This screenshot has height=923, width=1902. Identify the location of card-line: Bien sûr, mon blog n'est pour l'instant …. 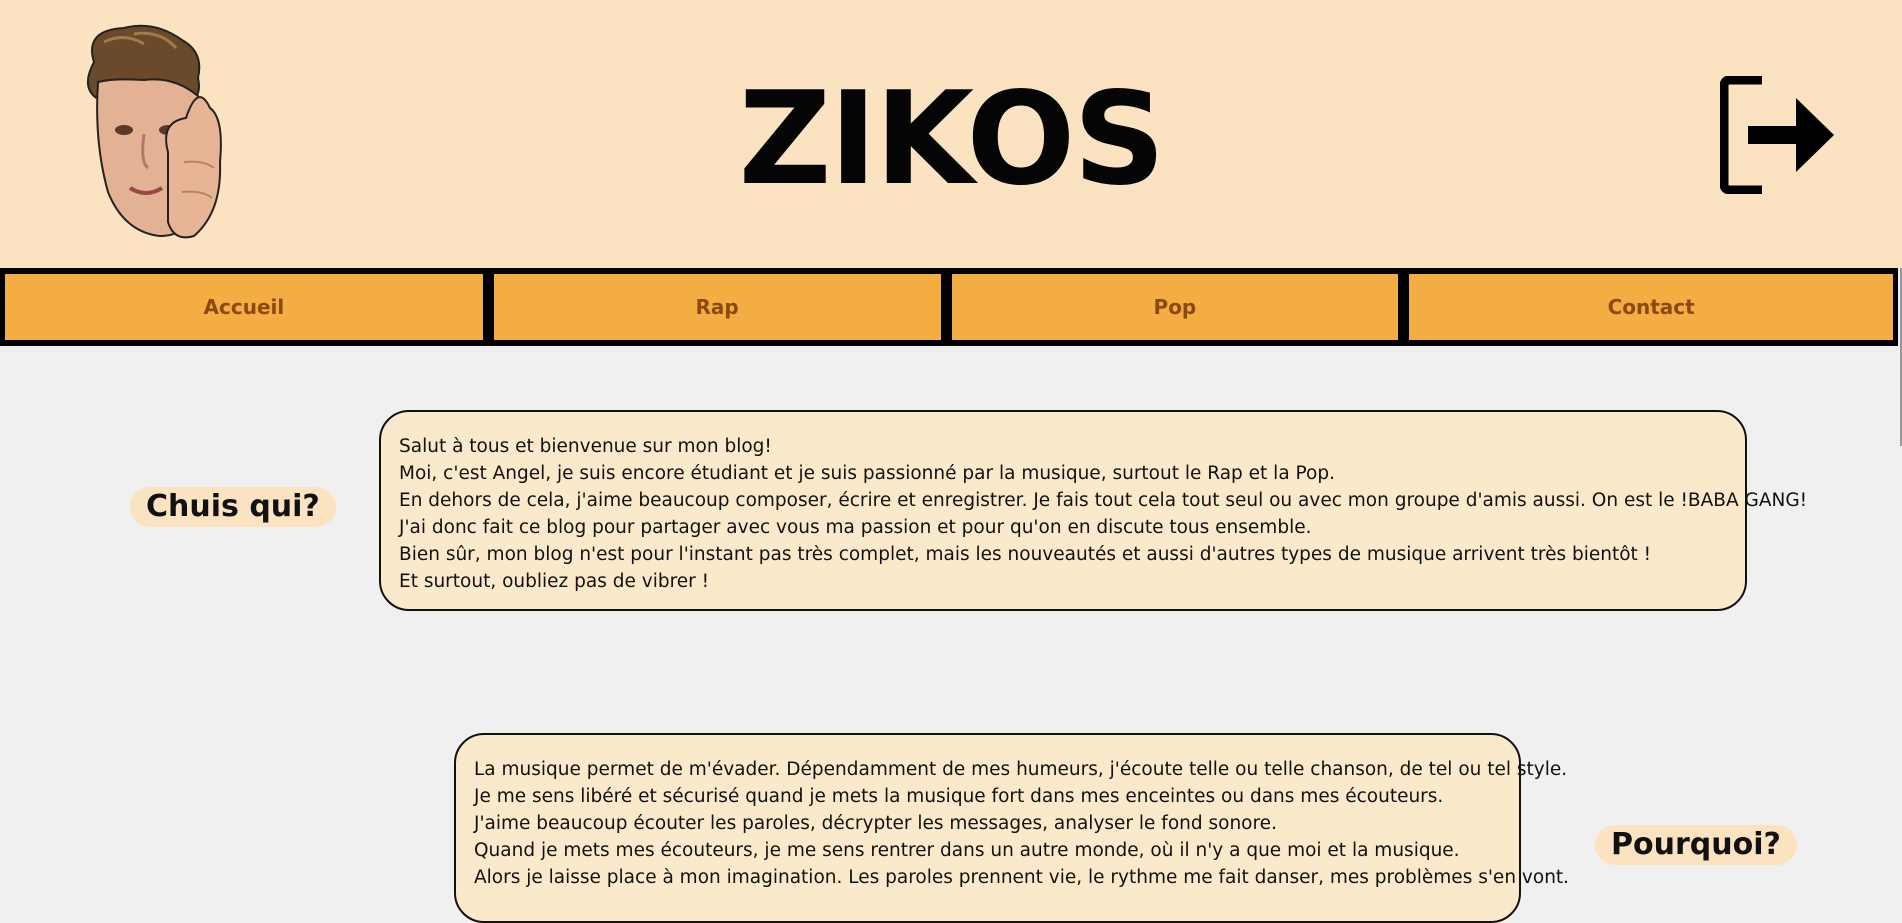
(1025, 554).